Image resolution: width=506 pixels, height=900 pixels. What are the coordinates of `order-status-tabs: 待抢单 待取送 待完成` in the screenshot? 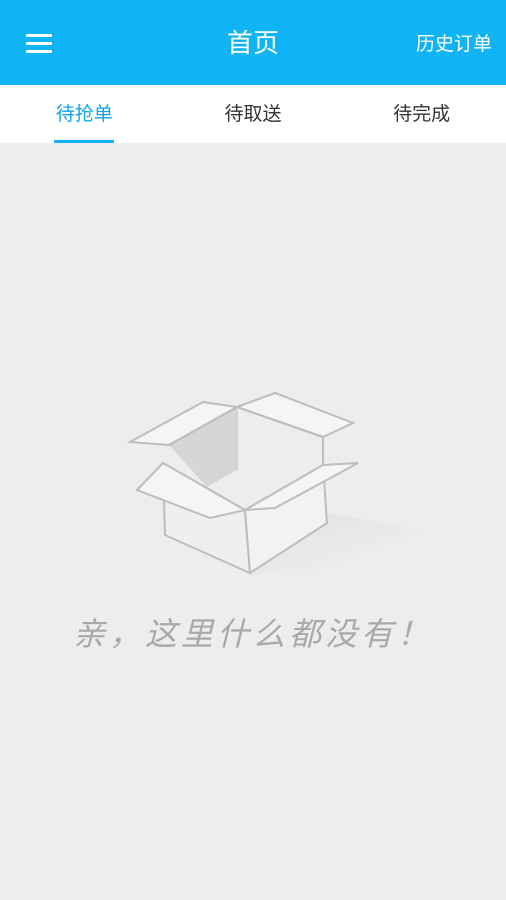 It's located at (253, 114).